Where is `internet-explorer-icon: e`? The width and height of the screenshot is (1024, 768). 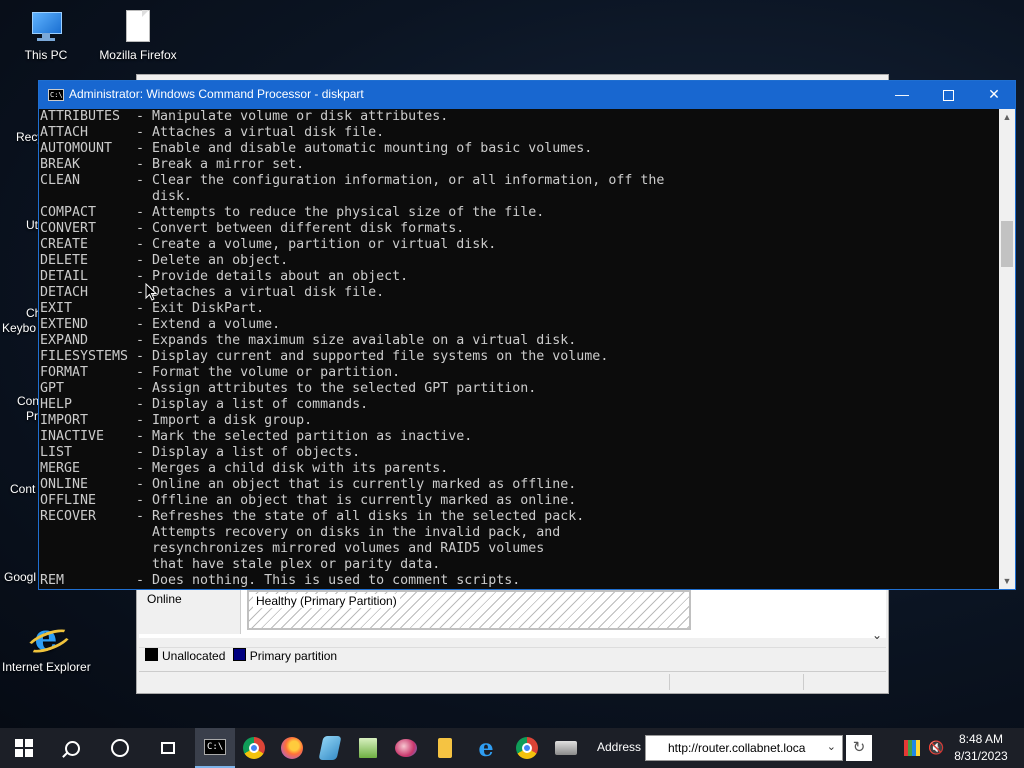
internet-explorer-icon: e is located at coordinates (49, 639).